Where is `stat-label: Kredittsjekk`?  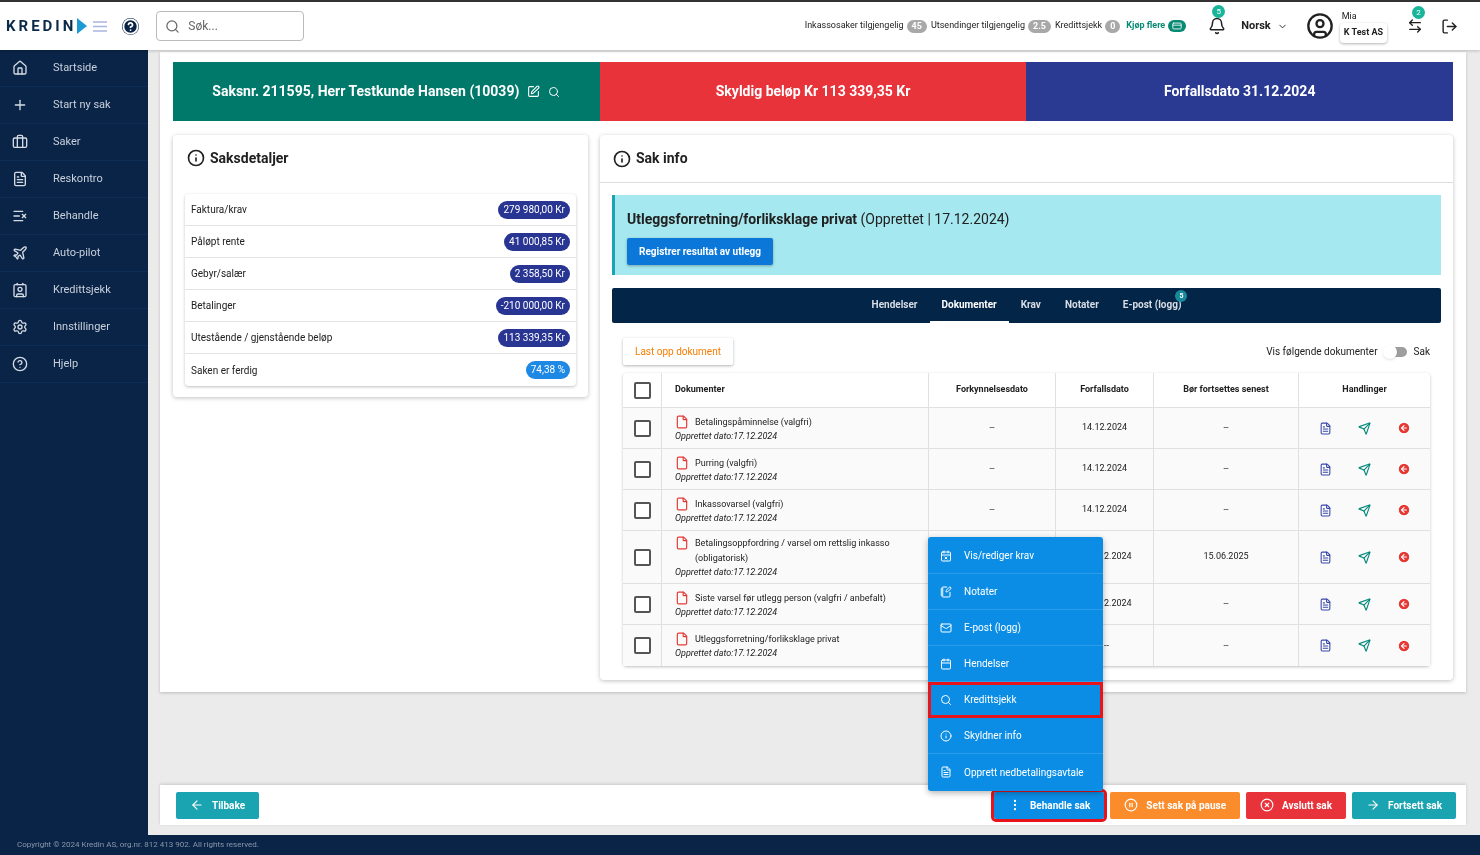 stat-label: Kredittsjekk is located at coordinates (1078, 26).